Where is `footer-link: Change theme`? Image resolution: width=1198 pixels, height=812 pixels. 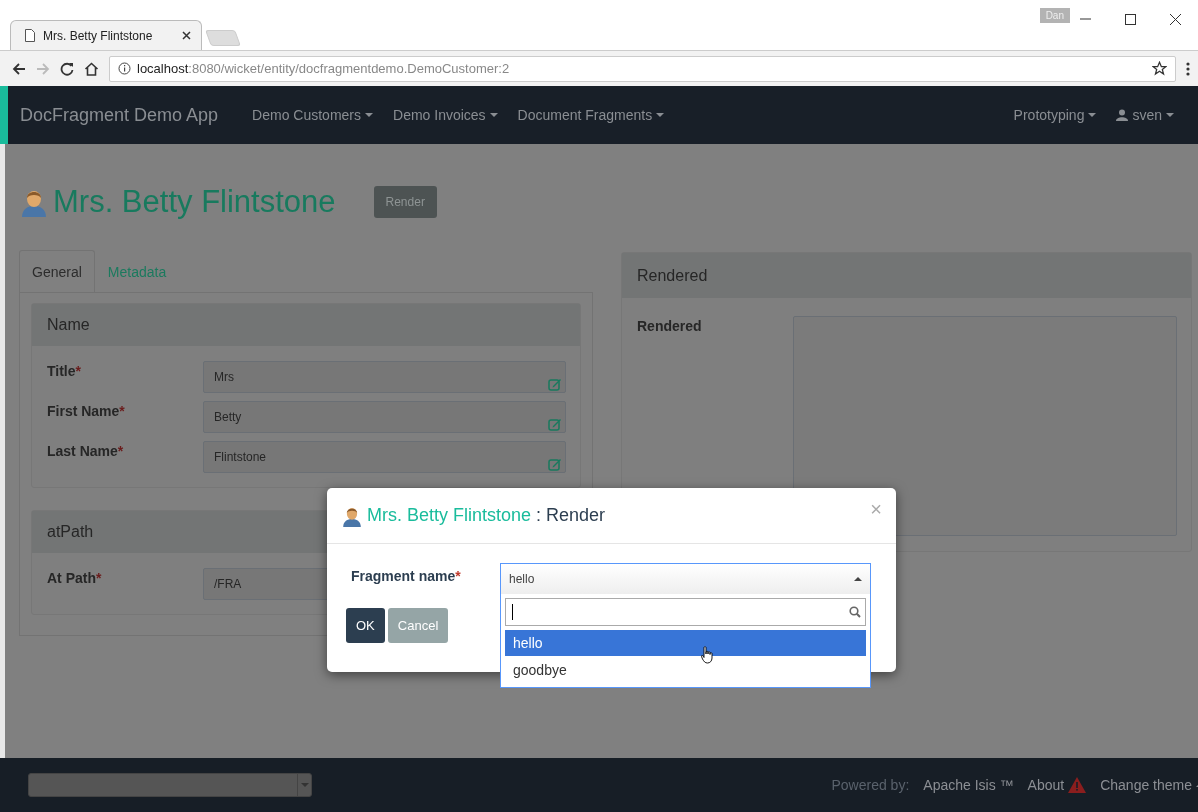
footer-link: Change theme is located at coordinates (1149, 785).